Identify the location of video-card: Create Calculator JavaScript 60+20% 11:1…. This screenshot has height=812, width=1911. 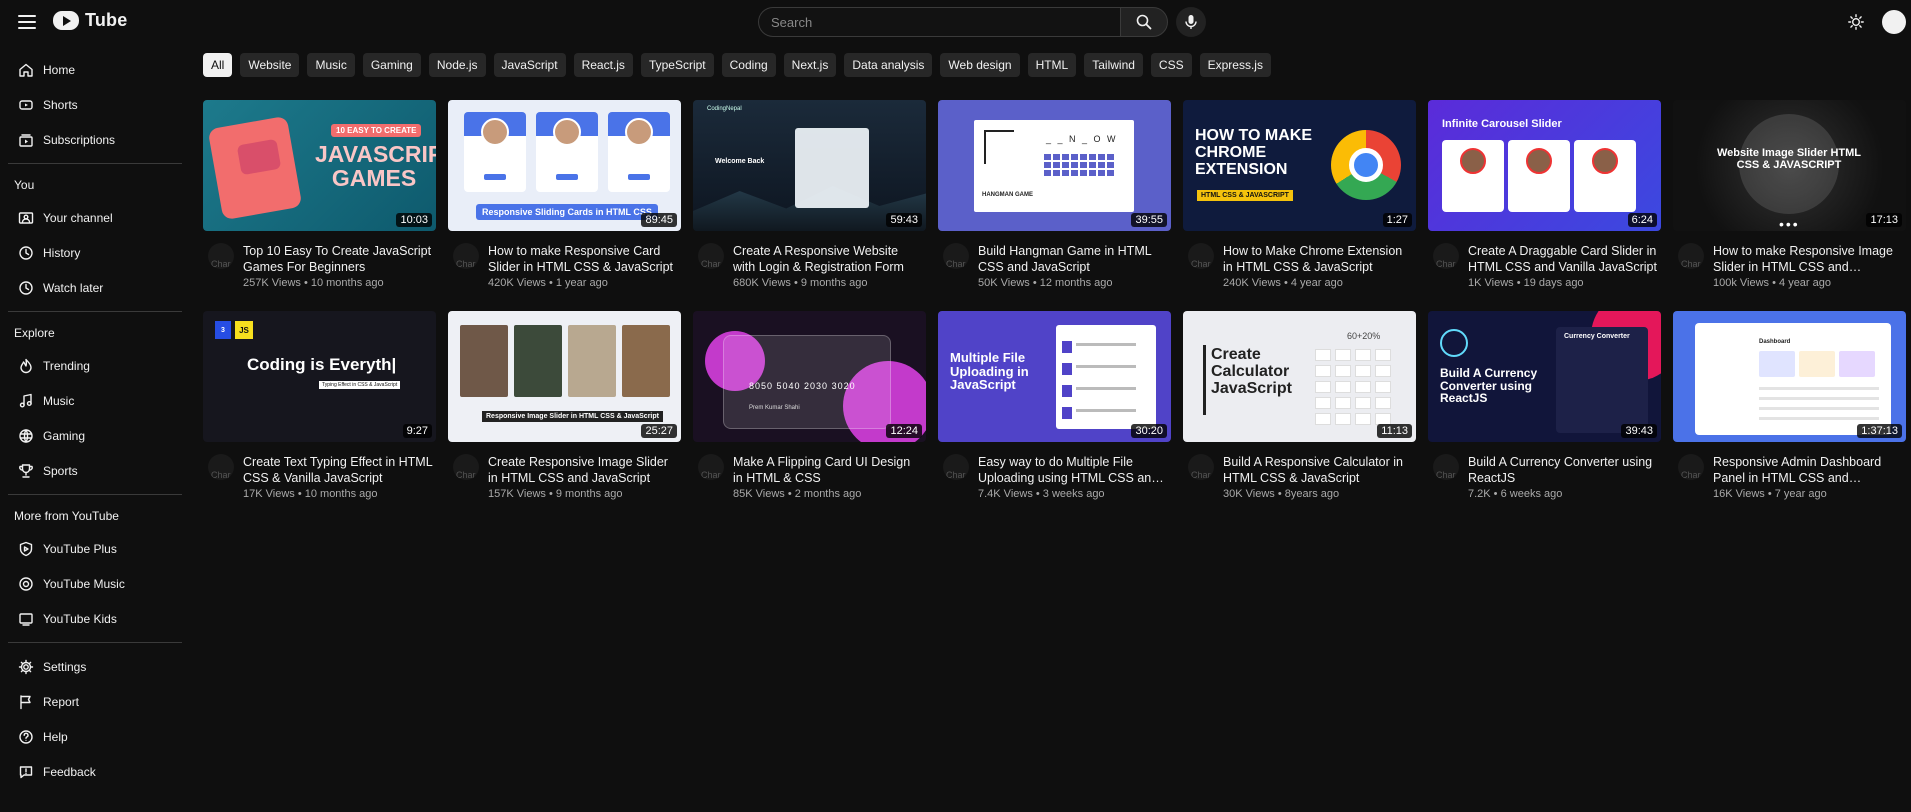
(1299, 405).